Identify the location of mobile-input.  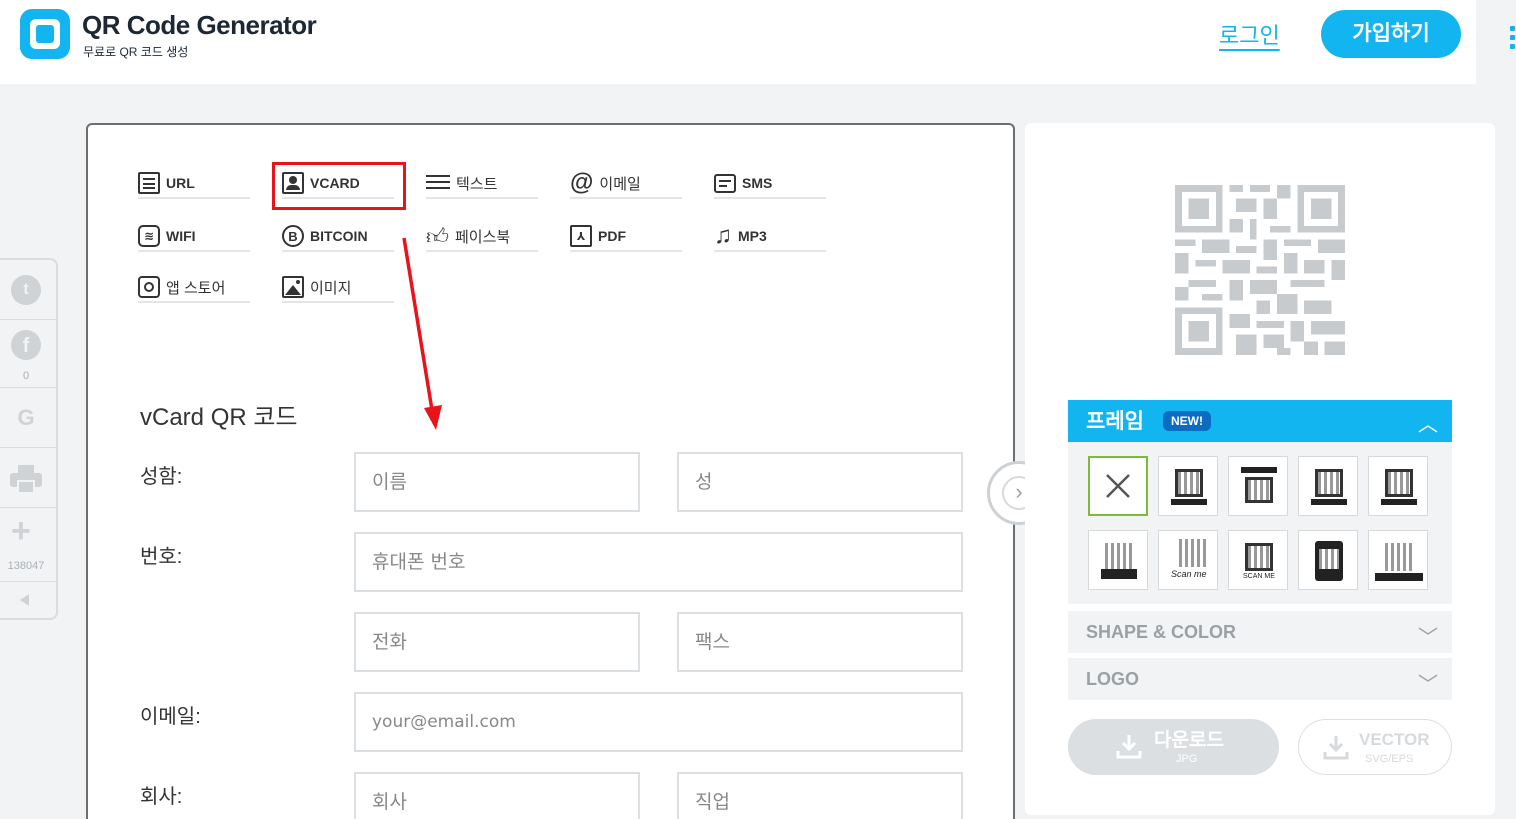
(658, 562).